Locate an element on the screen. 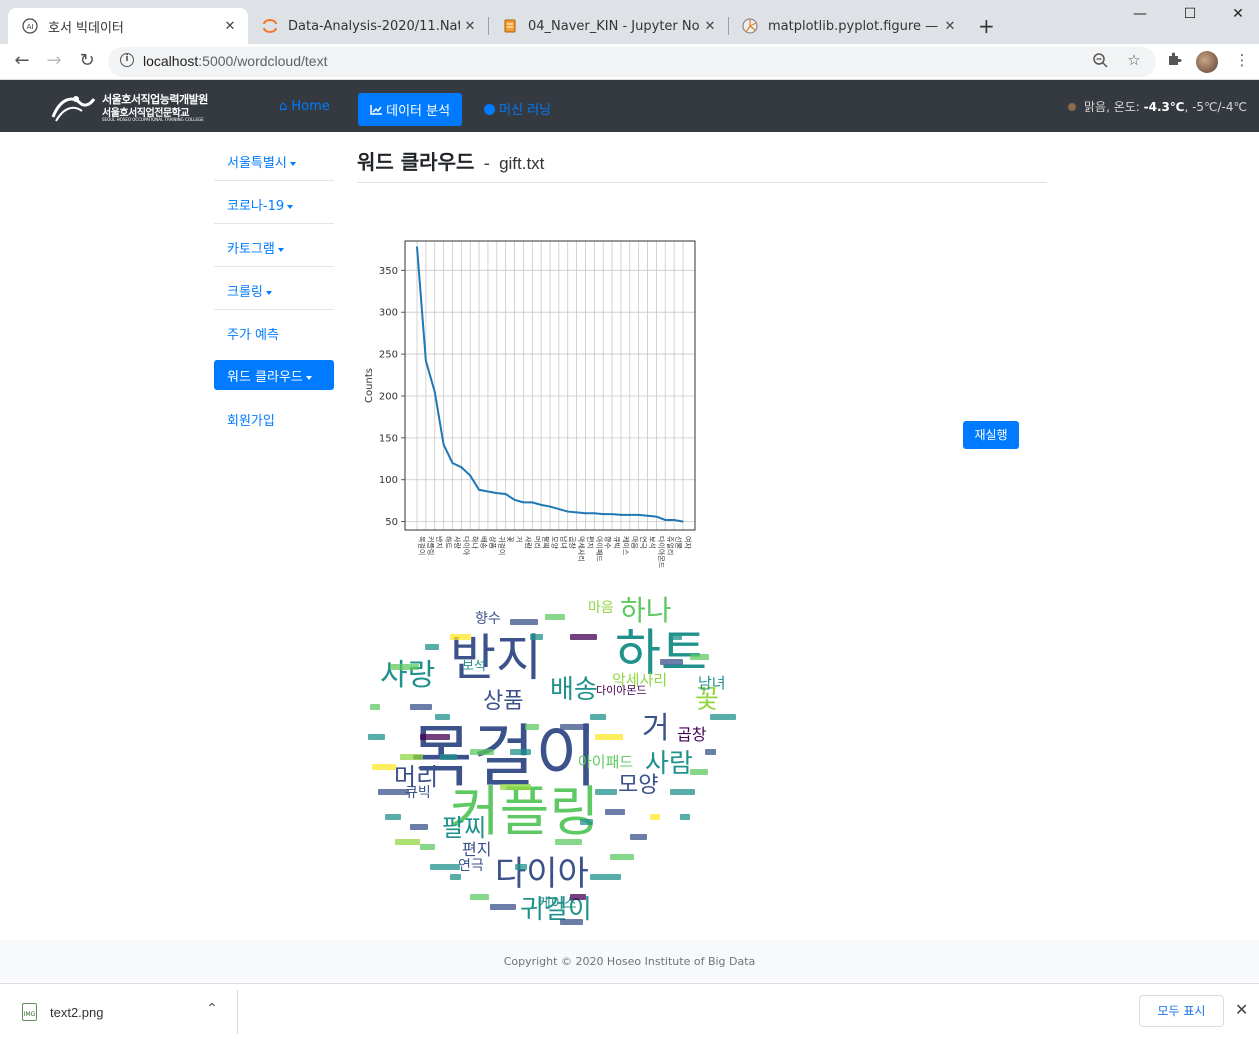  address-bar: i localhost:5000/wordcloud/text ☆ is located at coordinates (632, 62).